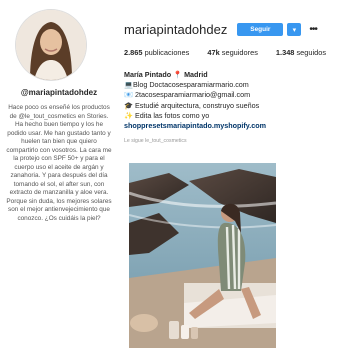 The image size is (350, 350). What do you see at coordinates (313, 29) in the screenshot?
I see `more-options-icon: •••` at bounding box center [313, 29].